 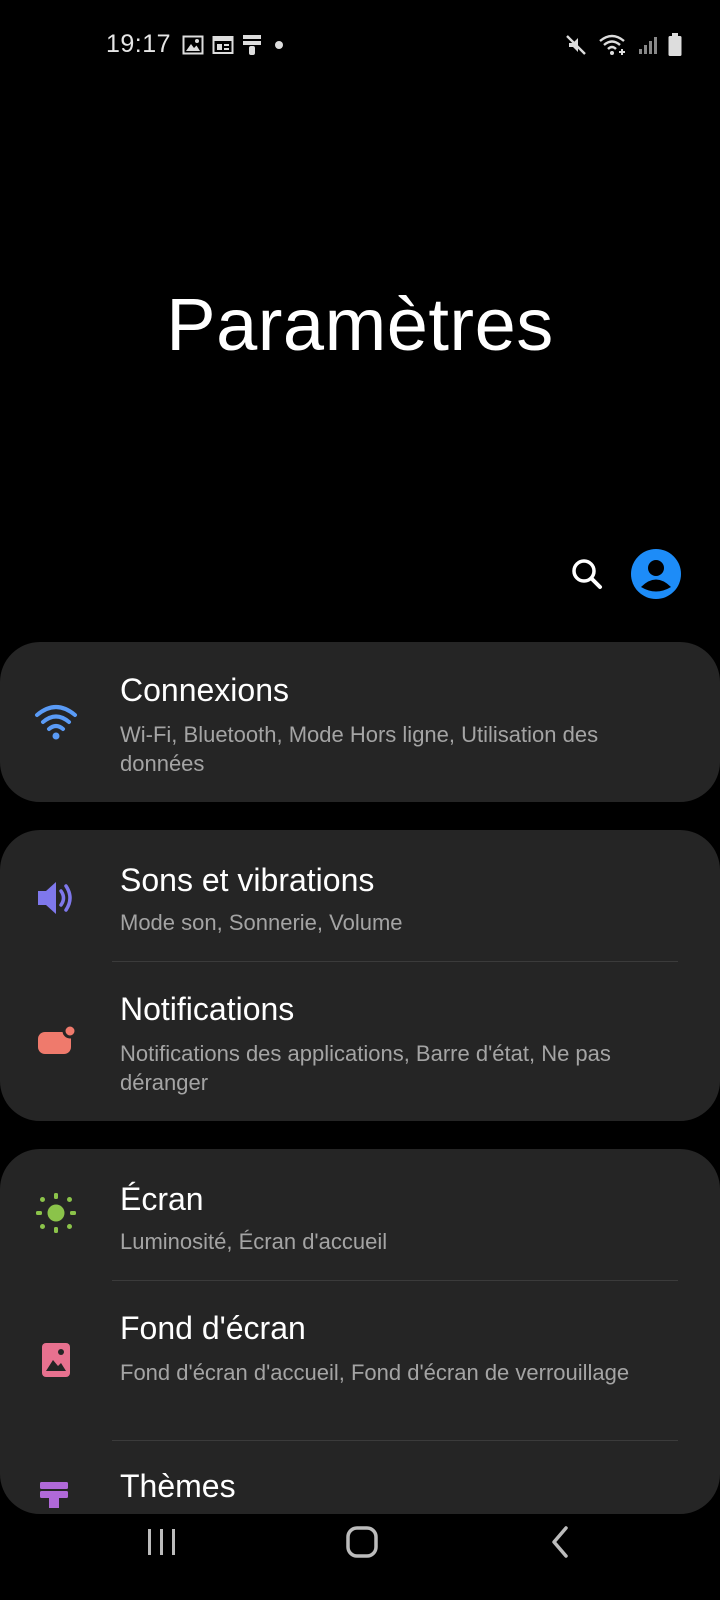 What do you see at coordinates (363, 1544) in the screenshot?
I see `home-icon` at bounding box center [363, 1544].